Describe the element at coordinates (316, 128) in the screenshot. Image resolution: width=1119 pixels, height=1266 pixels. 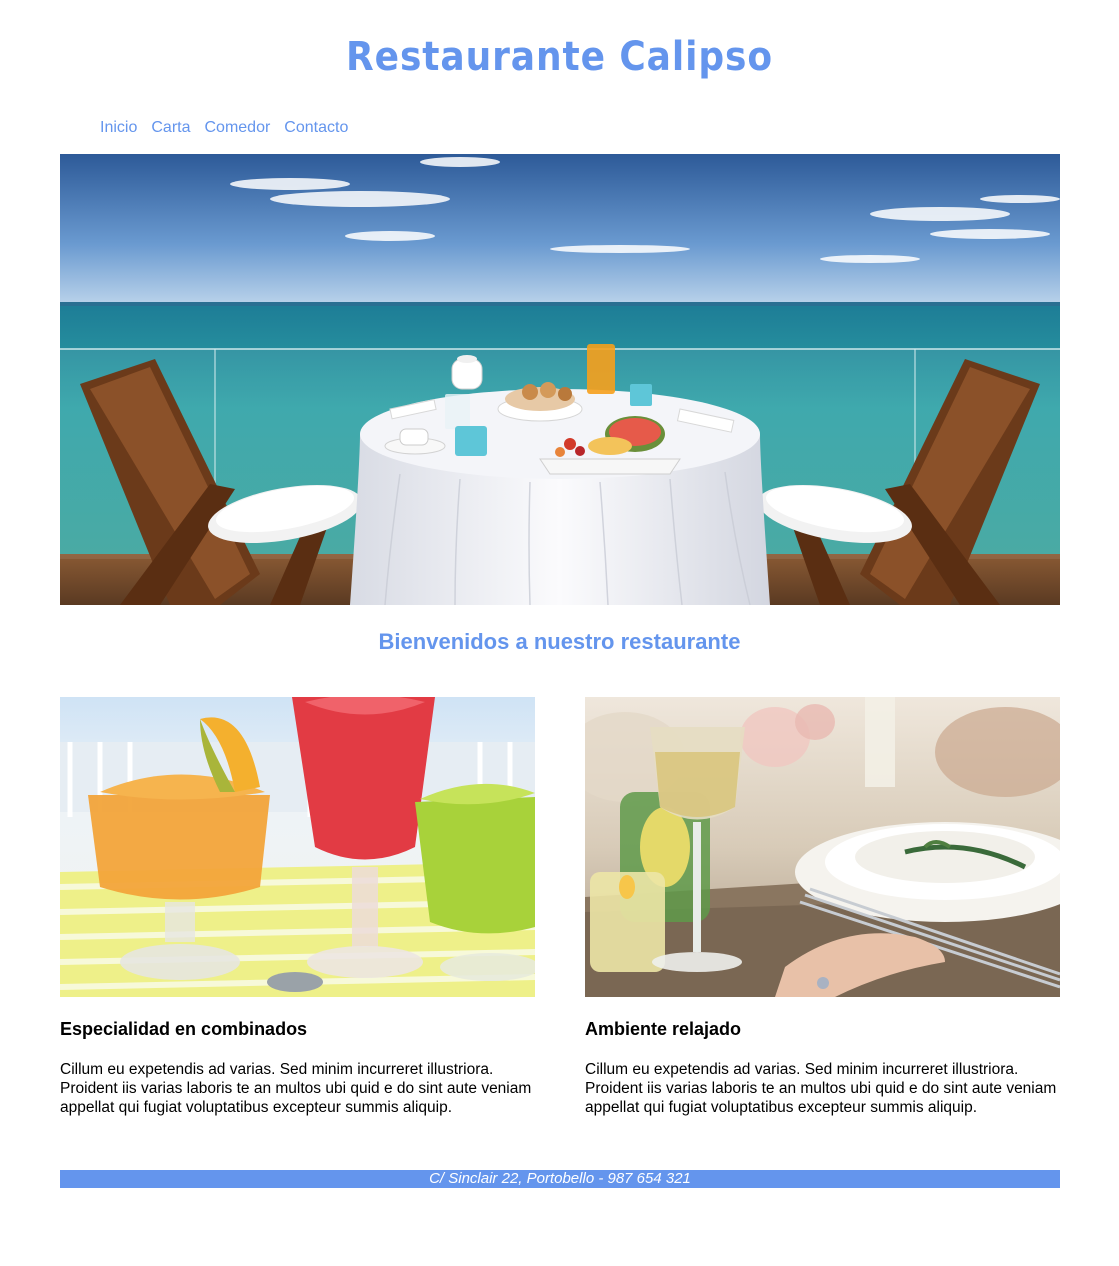
I see `nav-link-contacto: Contacto` at that location.